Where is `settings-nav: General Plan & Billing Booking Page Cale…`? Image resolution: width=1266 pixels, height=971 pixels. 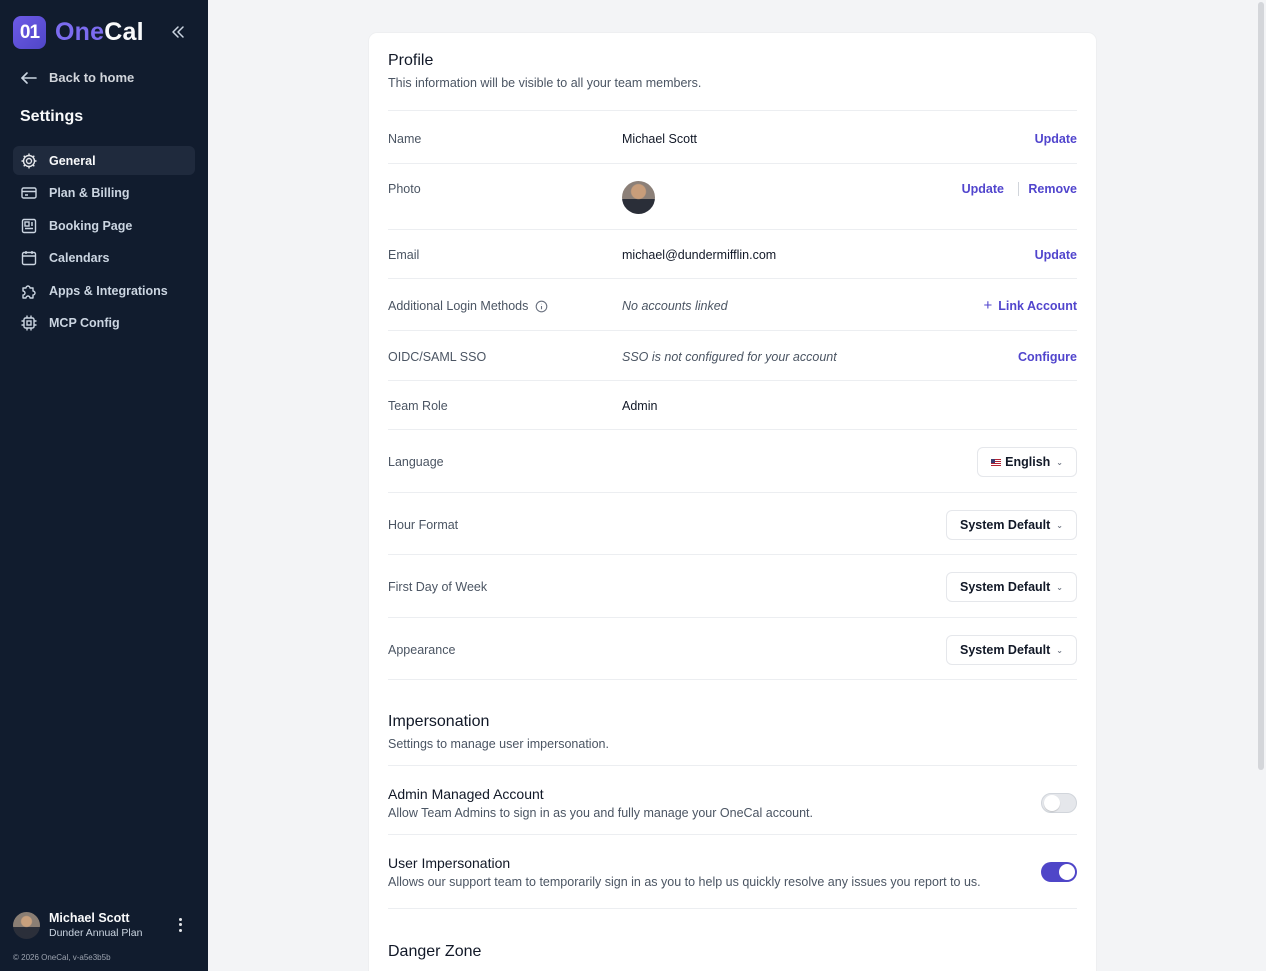 settings-nav: General Plan & Billing Booking Page Cale… is located at coordinates (104, 243).